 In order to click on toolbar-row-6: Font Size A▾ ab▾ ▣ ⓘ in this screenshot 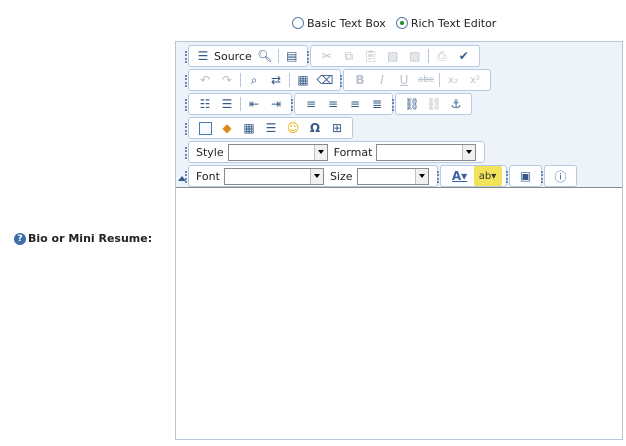, I will do `click(382, 176)`.